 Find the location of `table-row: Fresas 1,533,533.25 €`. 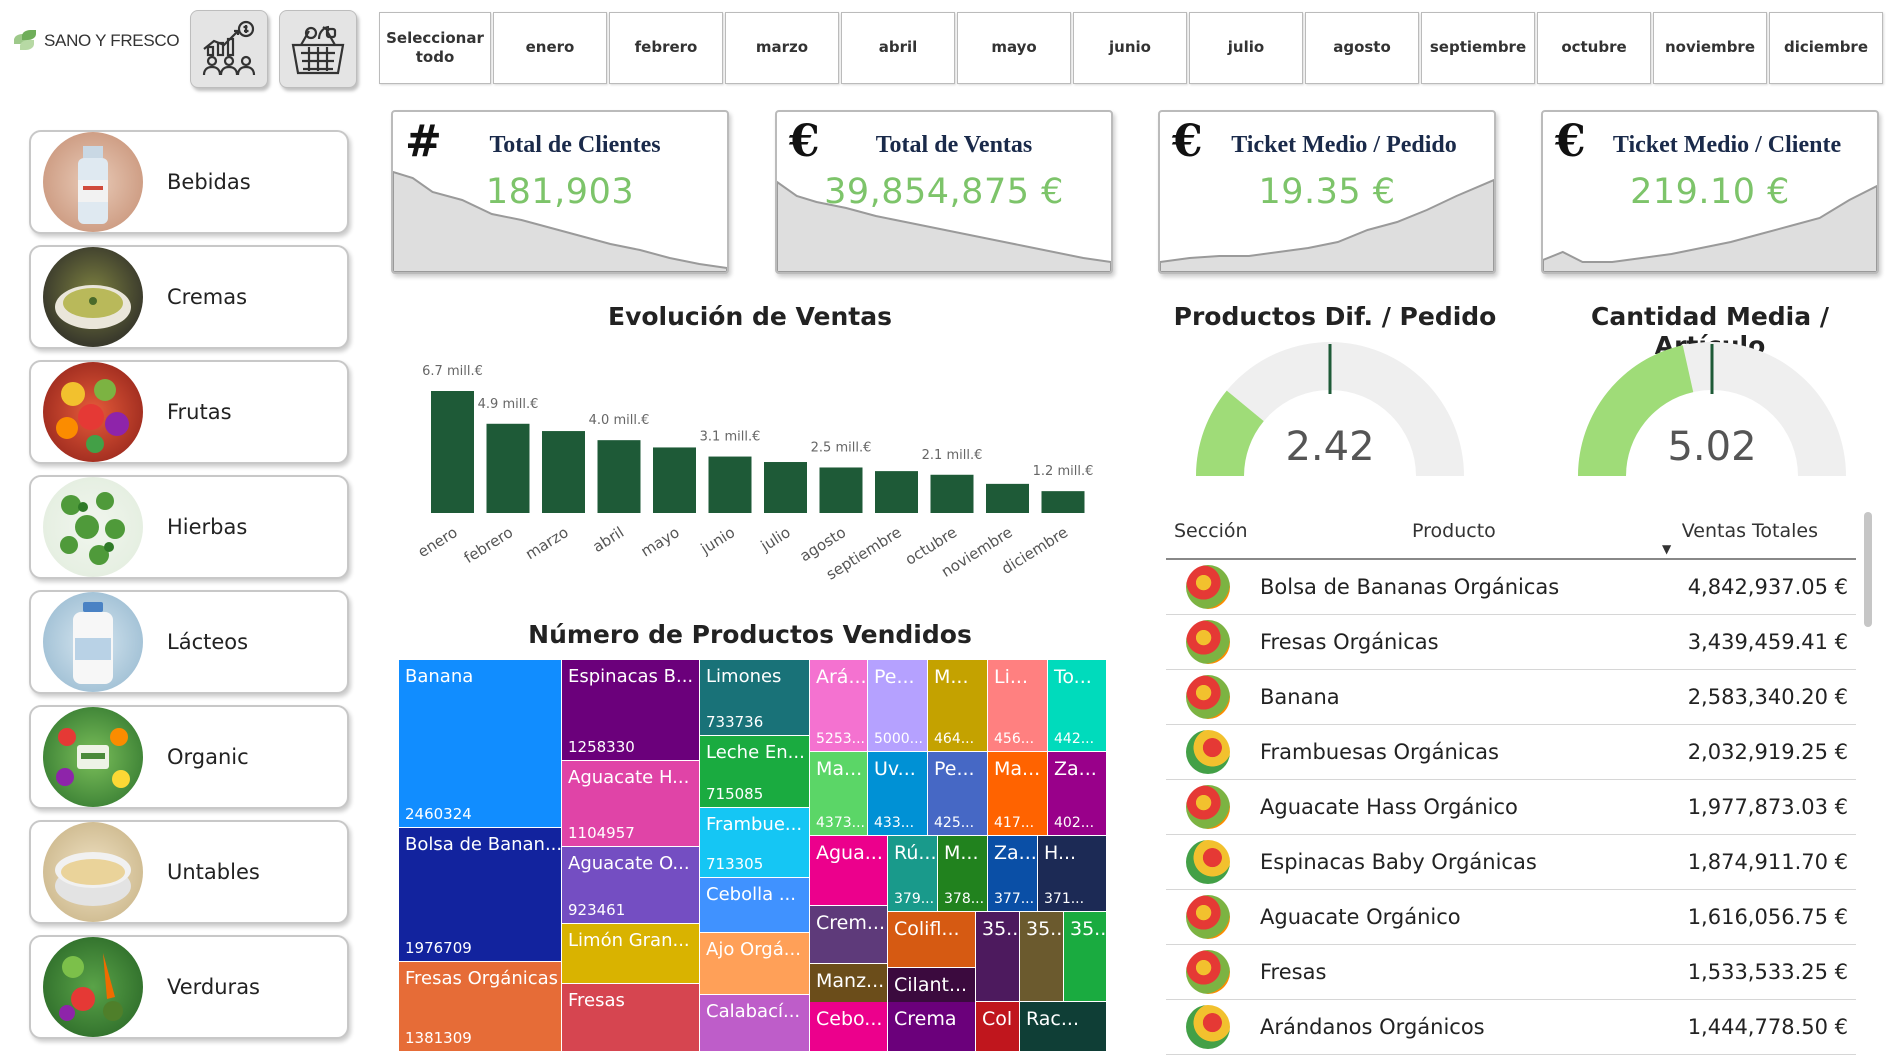

table-row: Fresas 1,533,533.25 € is located at coordinates (1511, 972).